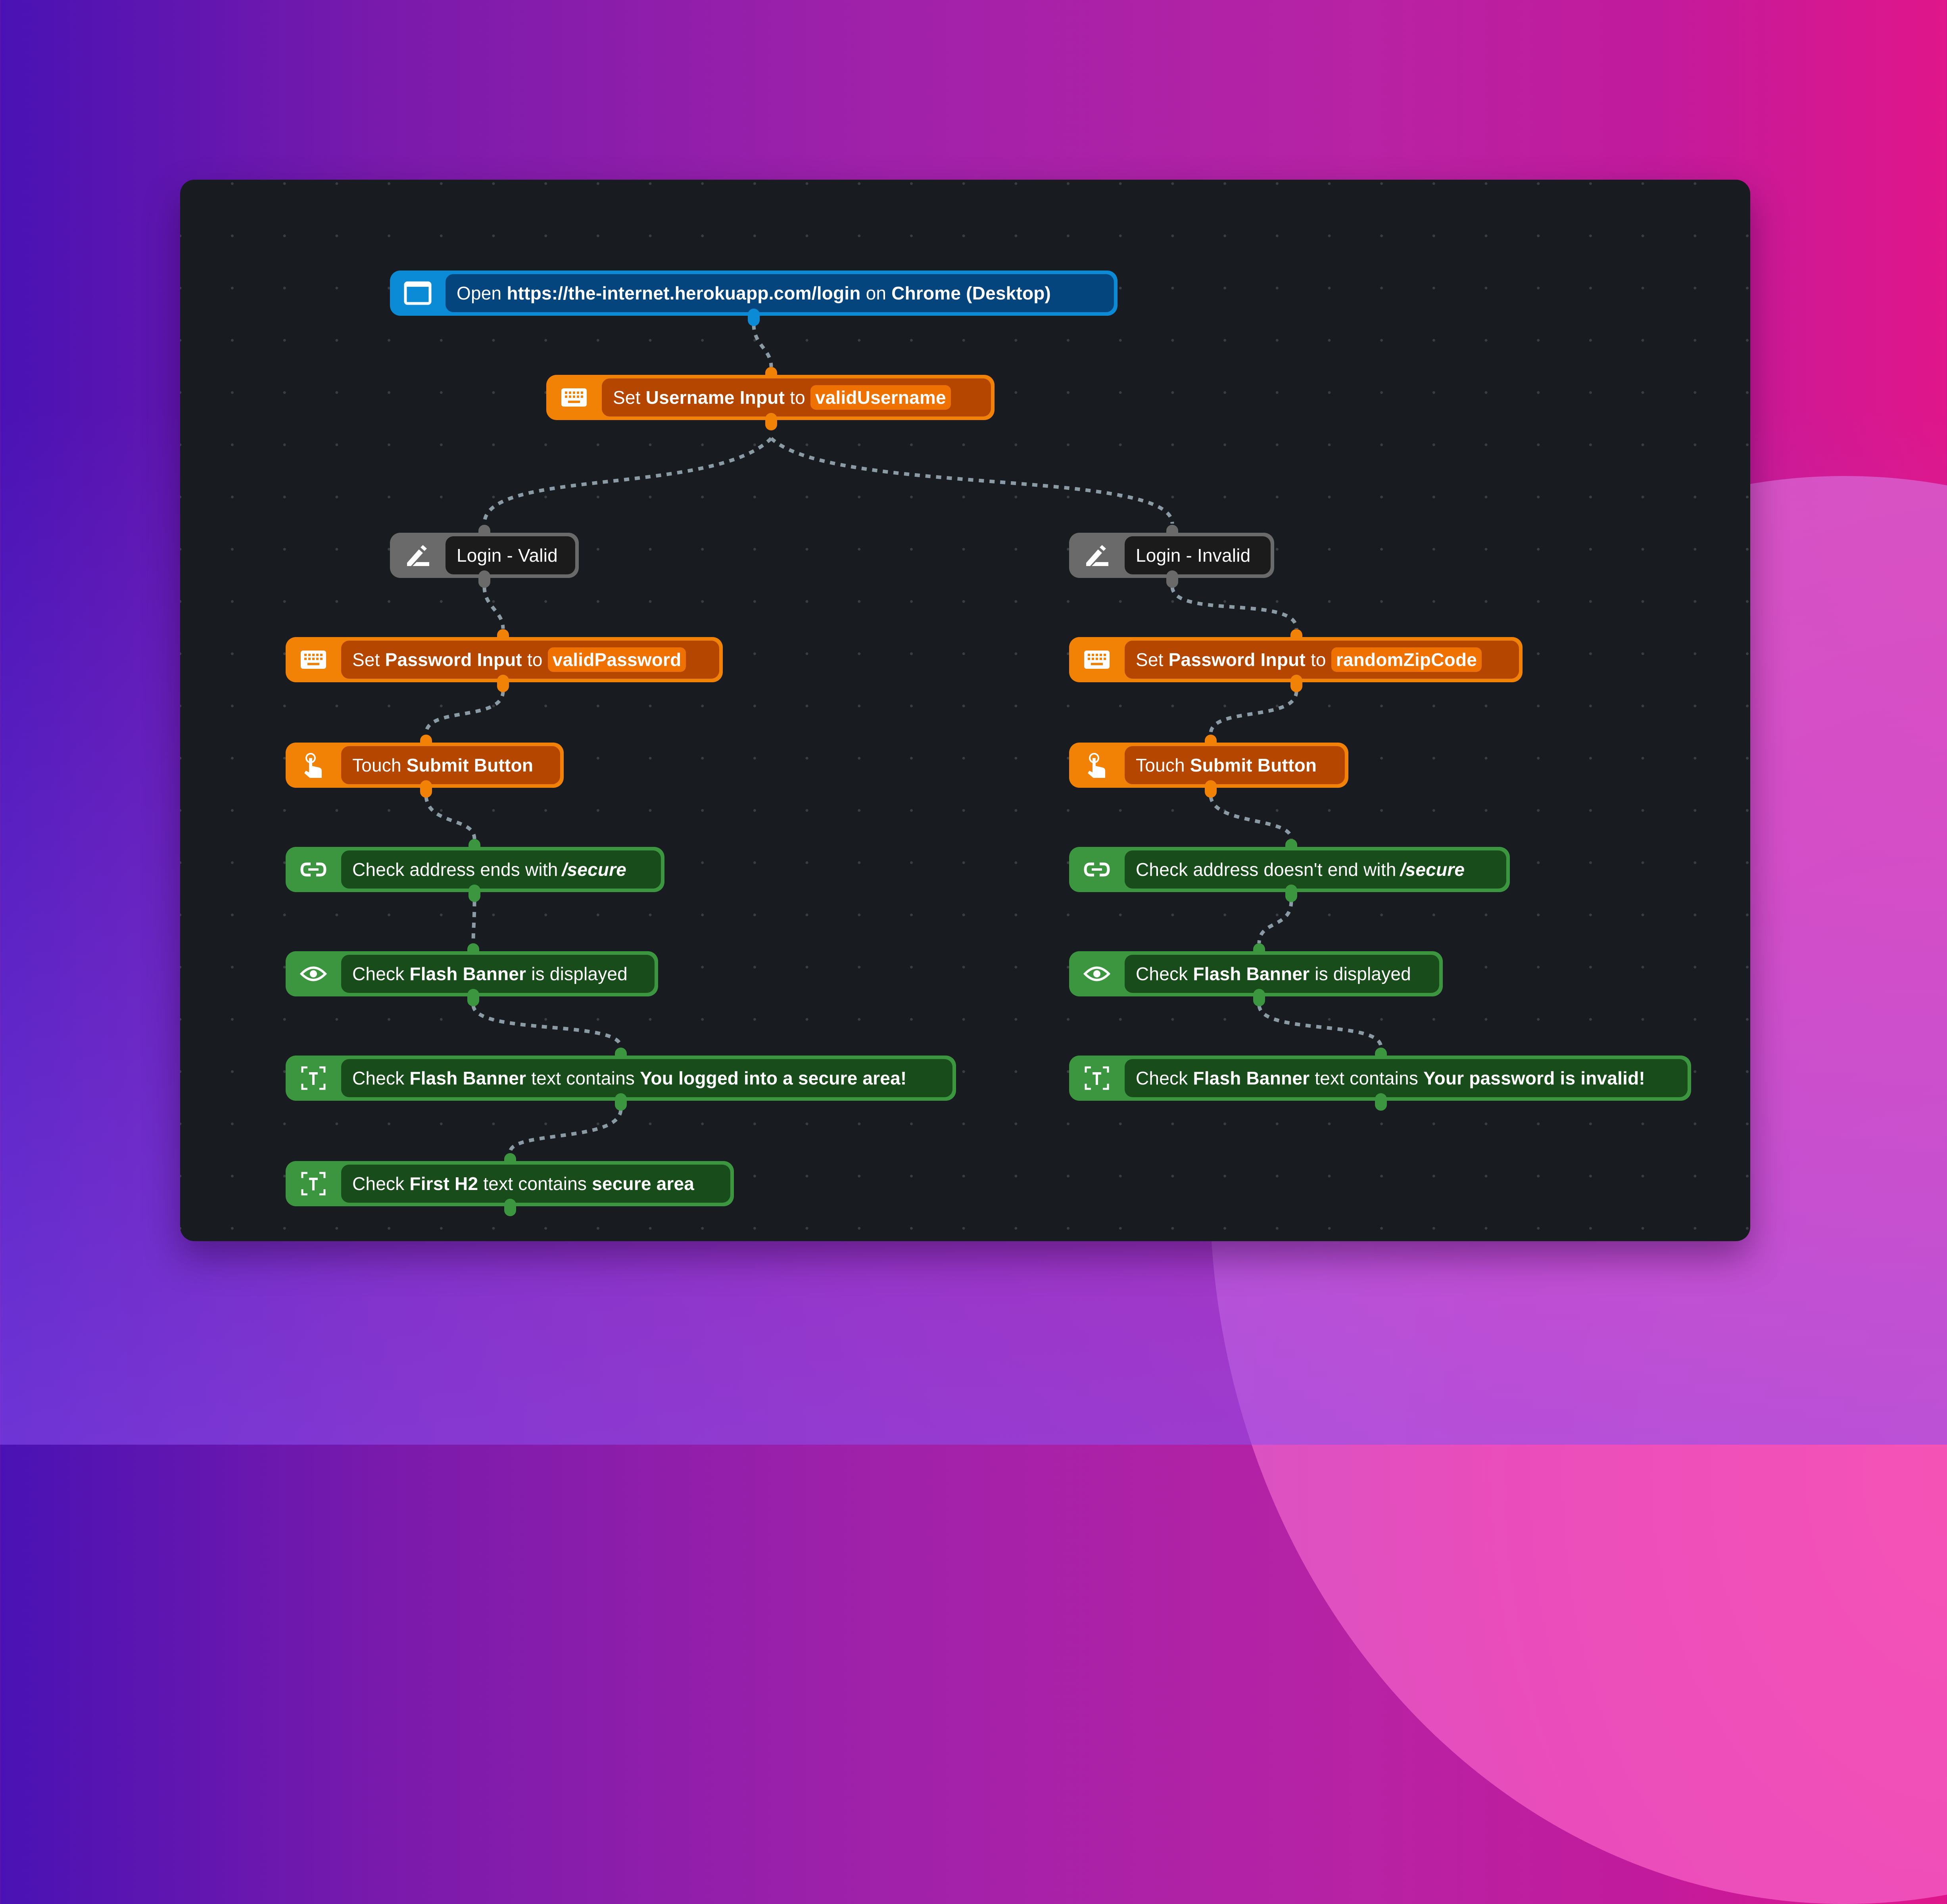 The image size is (1947, 1904). Describe the element at coordinates (501, 869) in the screenshot. I see `step-text: Check address ends with /secure` at that location.